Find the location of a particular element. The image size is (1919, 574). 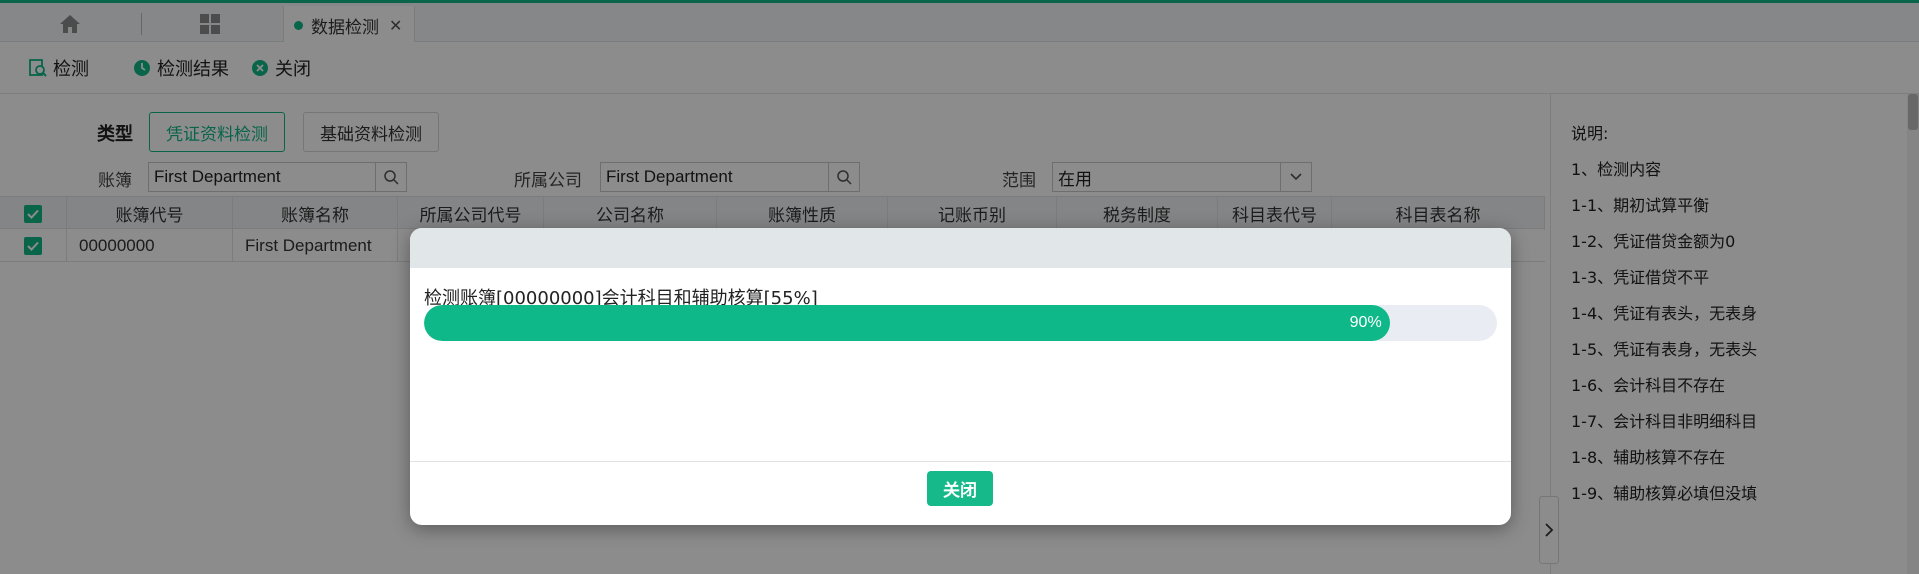

progress-label: 90% is located at coordinates (1365, 322).